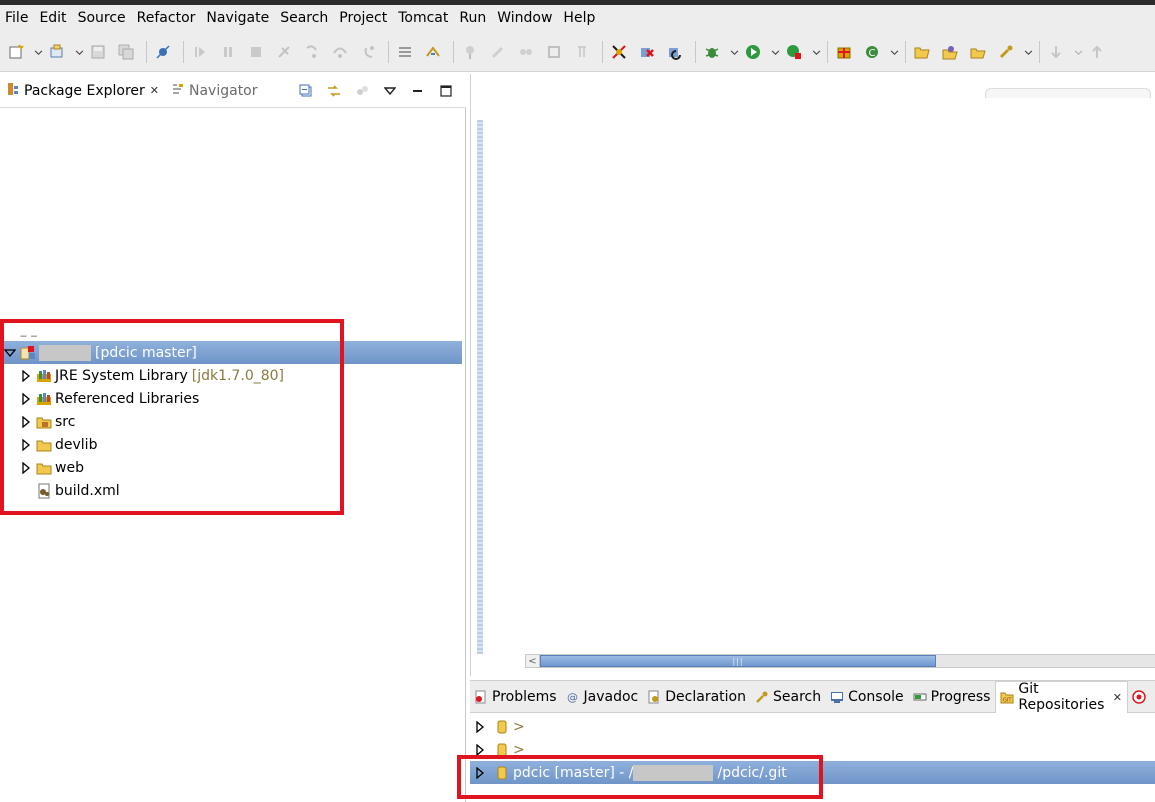 The height and width of the screenshot is (802, 1155). I want to click on tab-progress: Progress, so click(952, 697).